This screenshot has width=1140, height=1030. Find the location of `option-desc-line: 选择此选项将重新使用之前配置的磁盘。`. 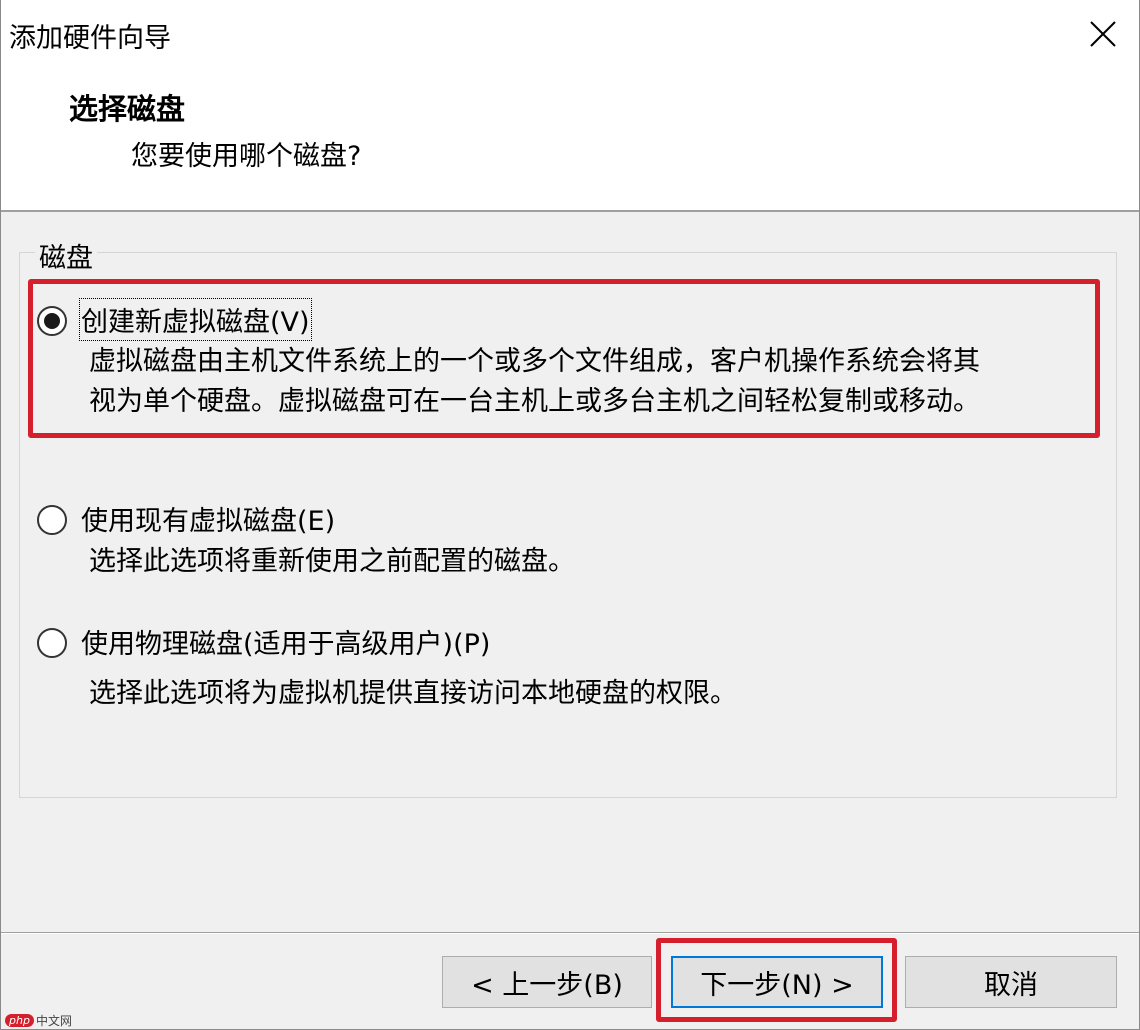

option-desc-line: 选择此选项将重新使用之前配置的磁盘。 is located at coordinates (332, 561).